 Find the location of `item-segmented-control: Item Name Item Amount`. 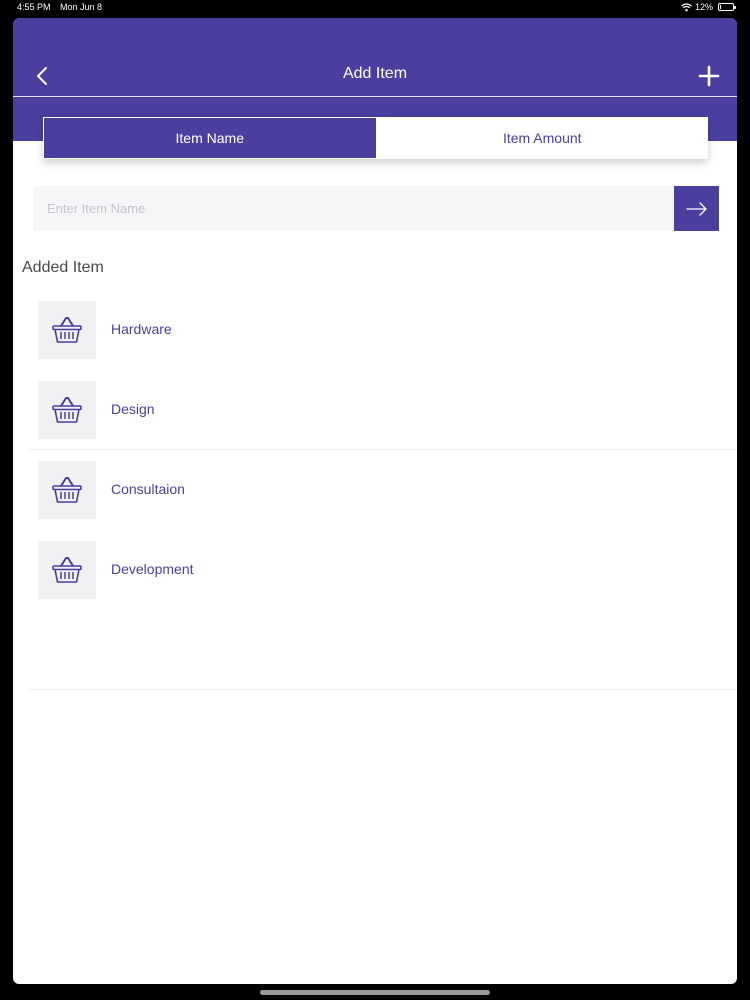

item-segmented-control: Item Name Item Amount is located at coordinates (375, 138).